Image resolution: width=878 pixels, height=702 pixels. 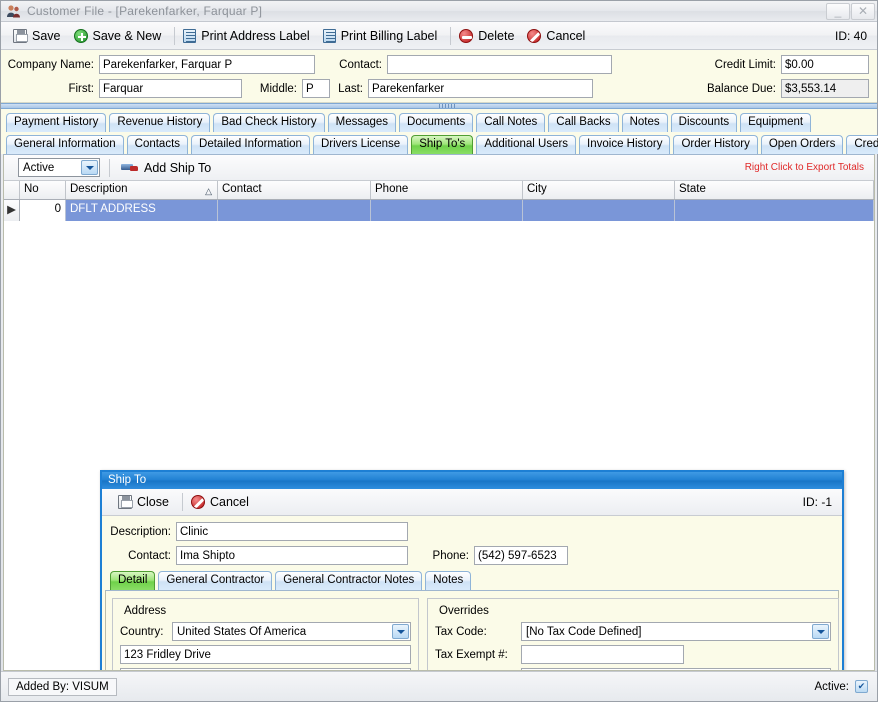 I want to click on company-name-input, so click(x=207, y=64).